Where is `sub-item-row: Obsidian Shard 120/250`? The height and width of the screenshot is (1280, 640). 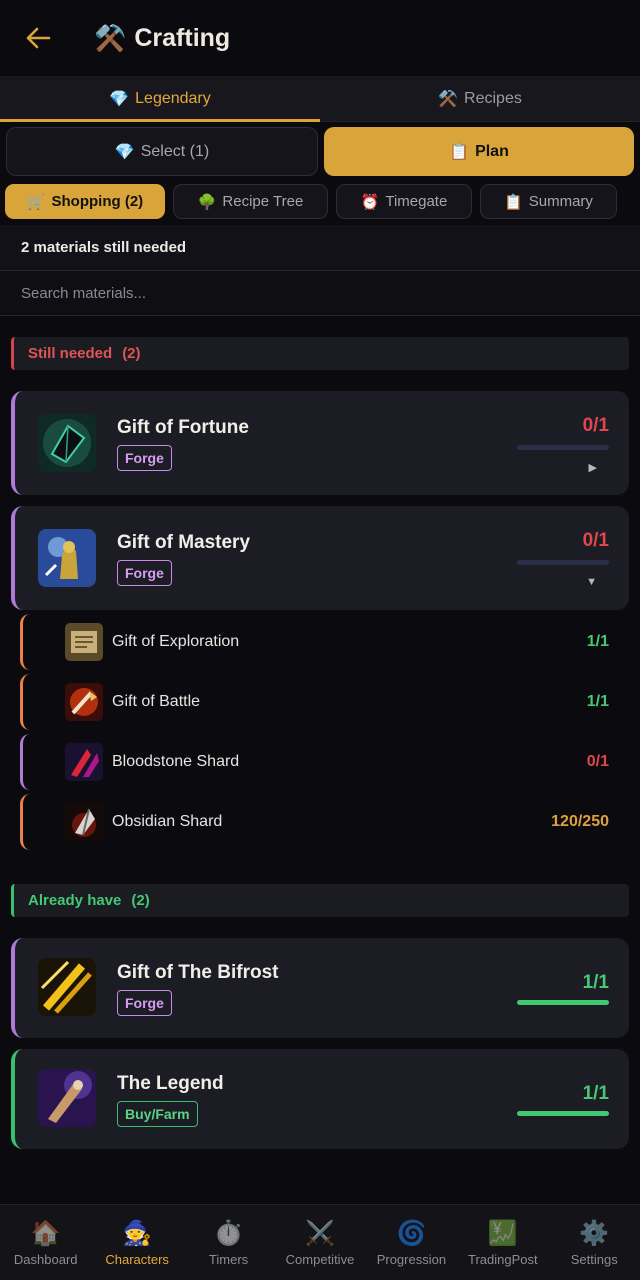 sub-item-row: Obsidian Shard 120/250 is located at coordinates (324, 822).